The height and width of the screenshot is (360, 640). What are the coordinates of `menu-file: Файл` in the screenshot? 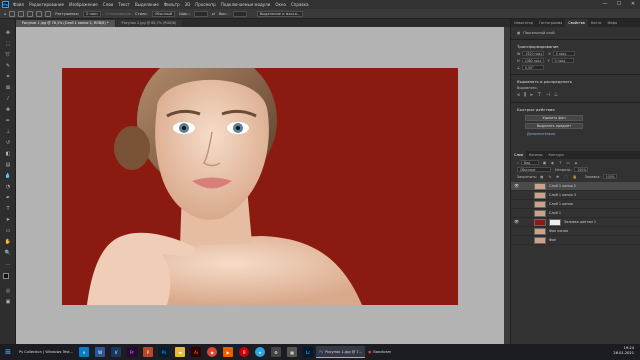 It's located at (18, 4).